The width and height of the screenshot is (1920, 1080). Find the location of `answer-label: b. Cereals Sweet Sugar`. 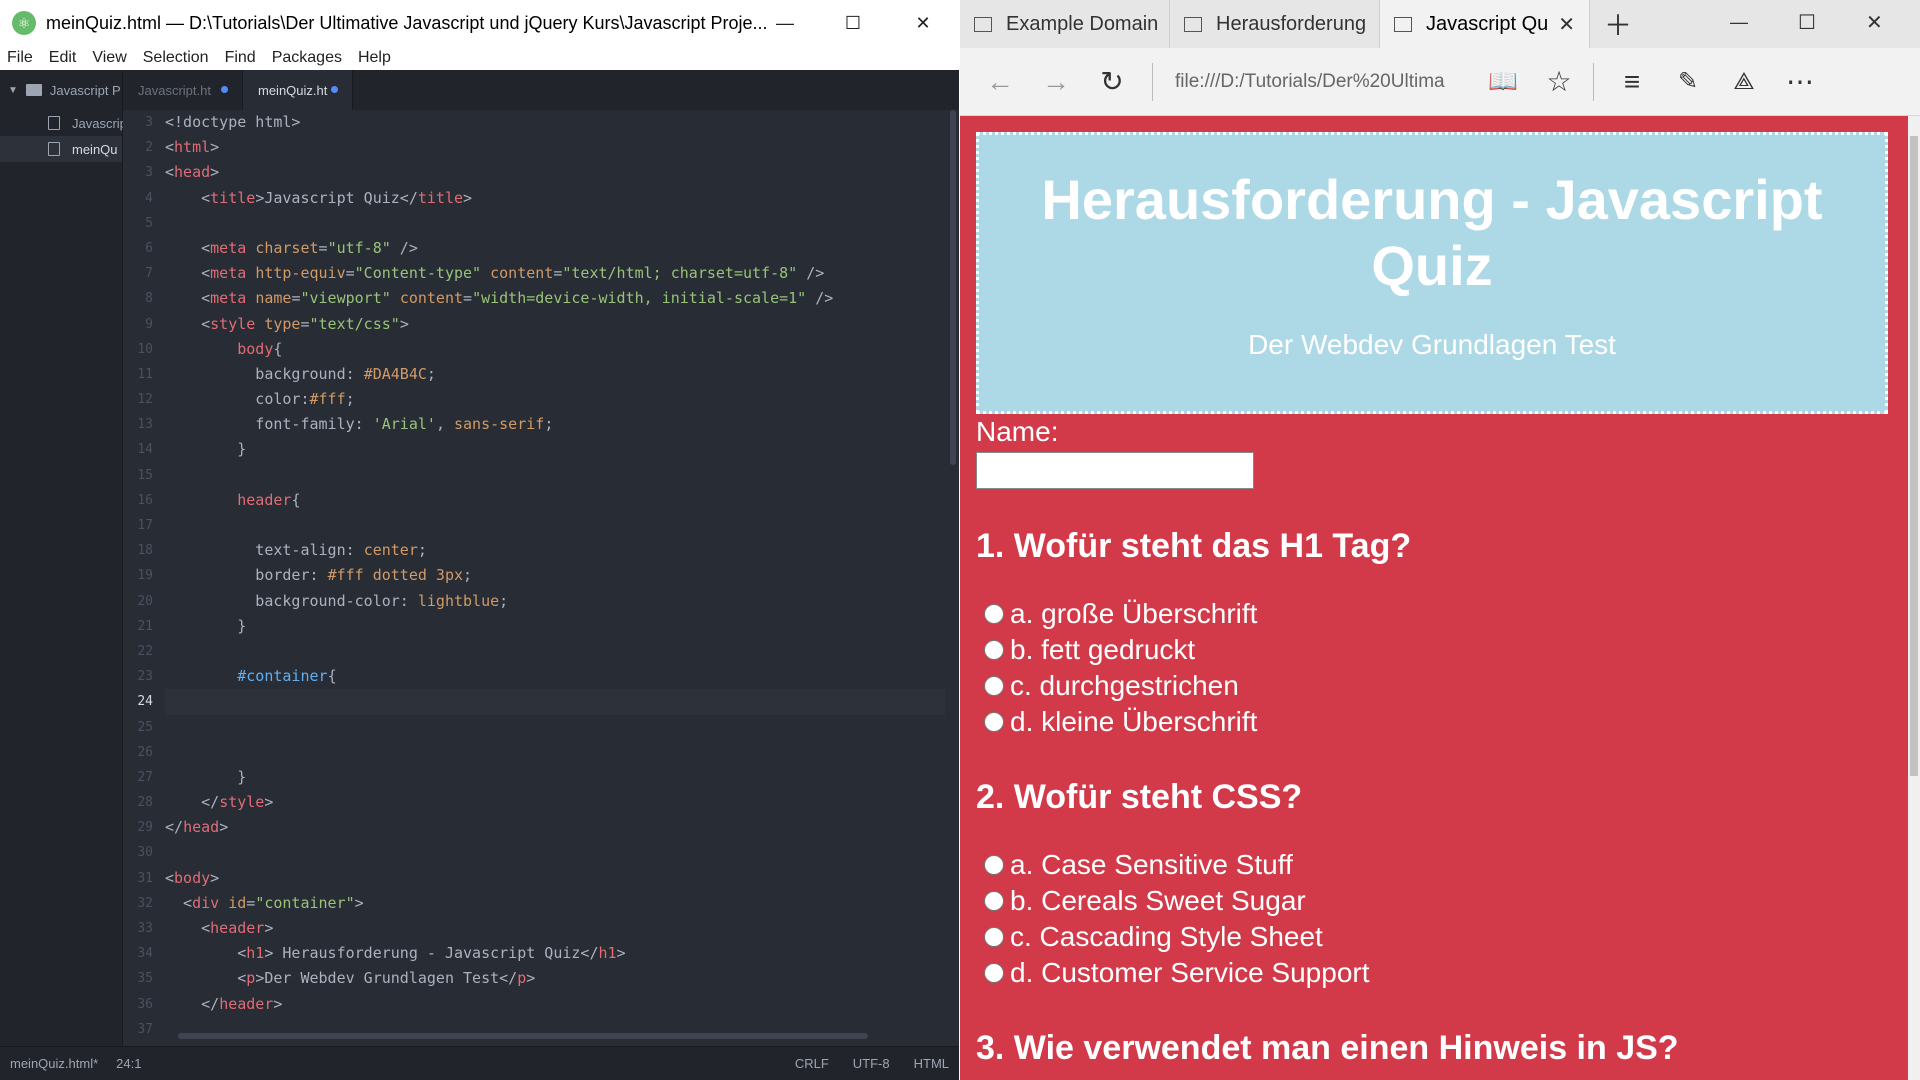

answer-label: b. Cereals Sweet Sugar is located at coordinates (1158, 900).